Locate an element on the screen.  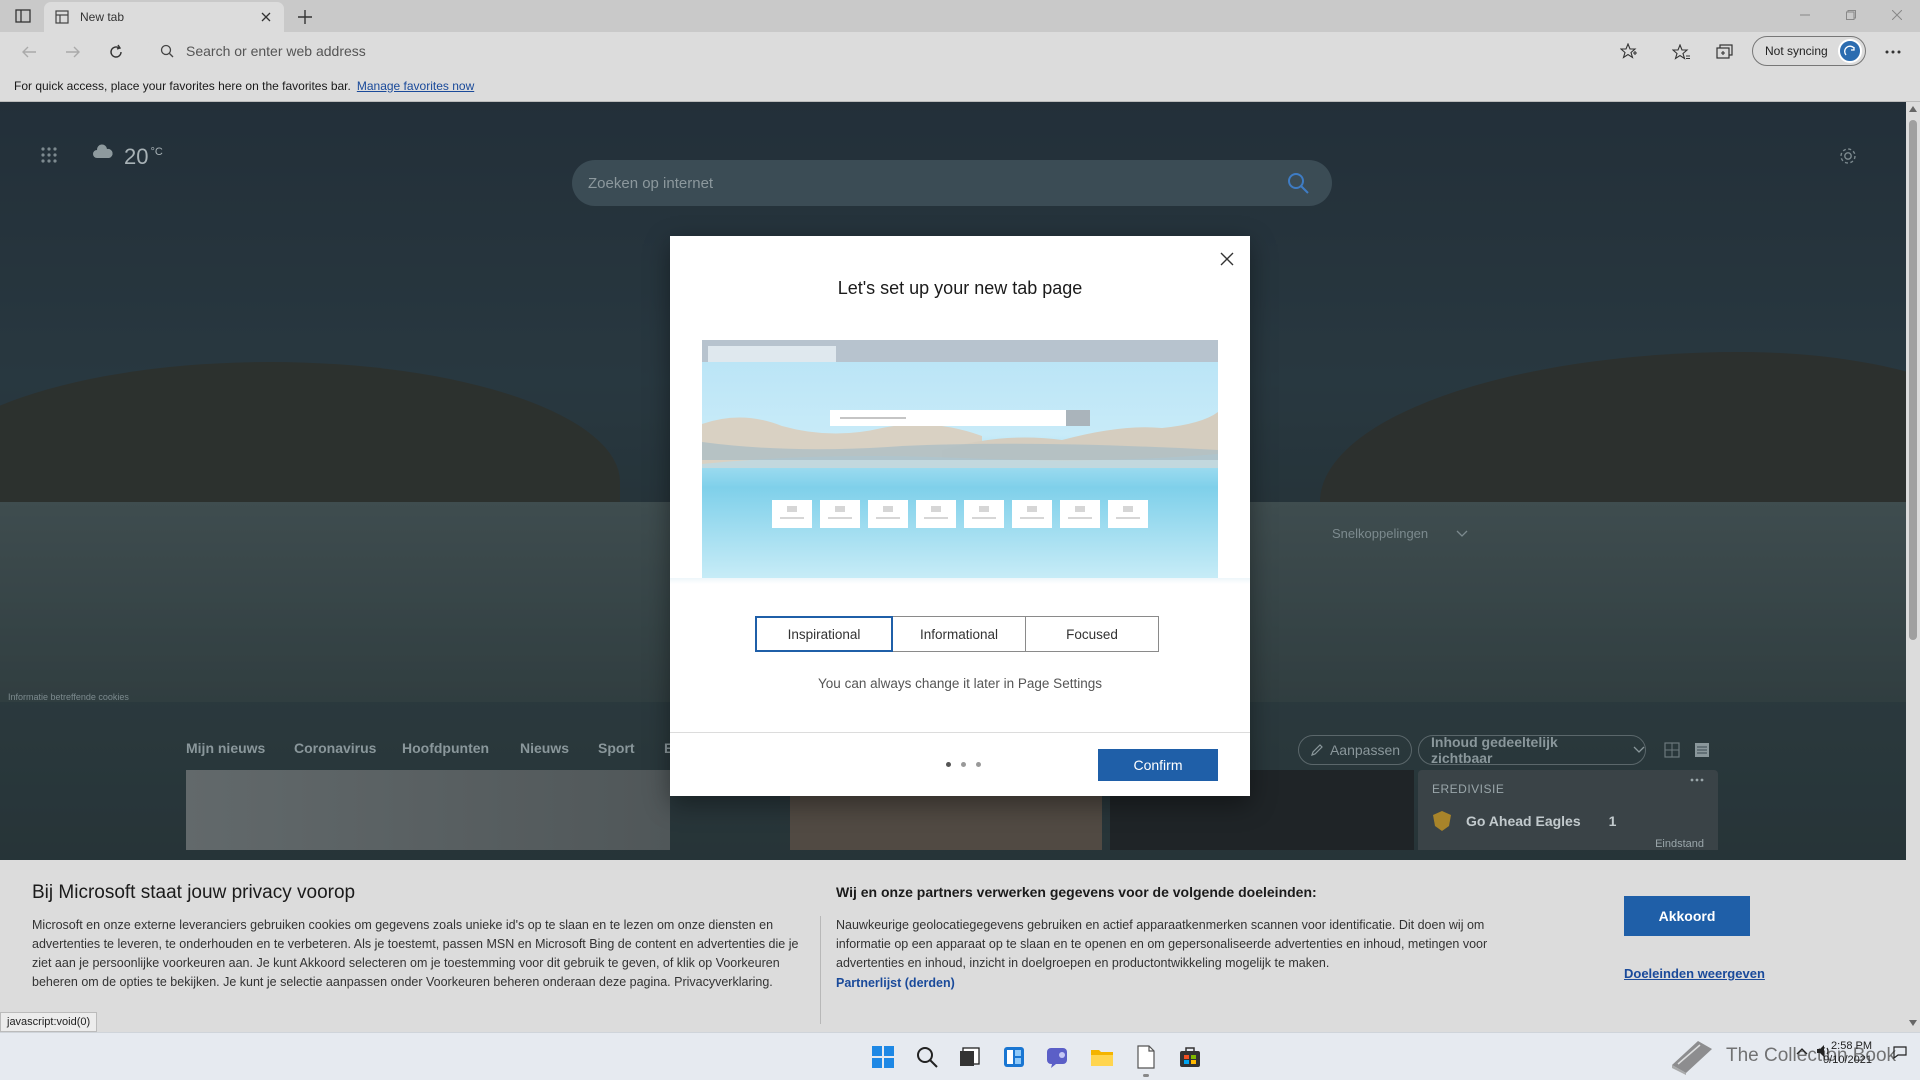
eredivisie-title: EREDIVISIE is located at coordinates (1468, 789).